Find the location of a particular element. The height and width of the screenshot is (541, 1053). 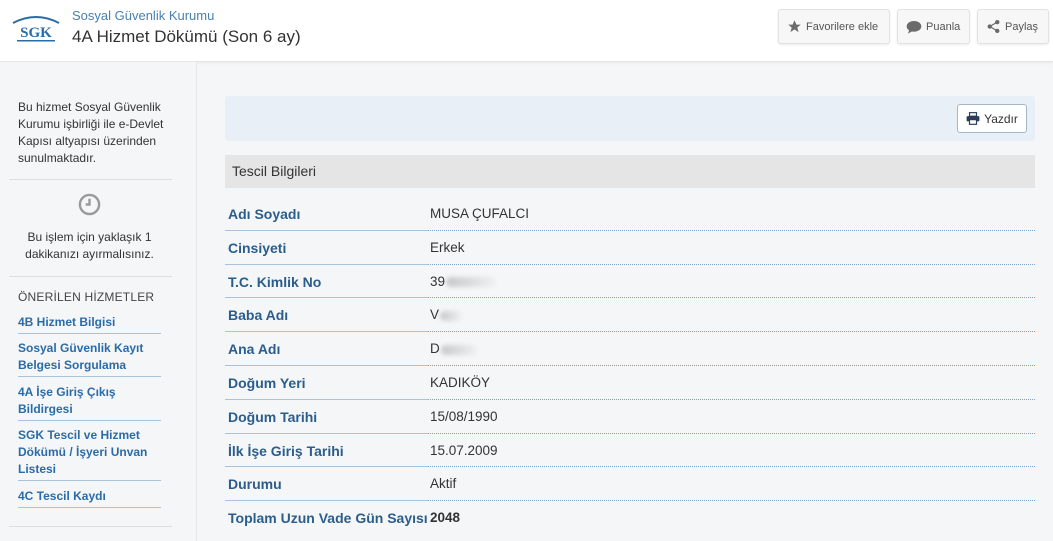

star-icon is located at coordinates (794, 26).